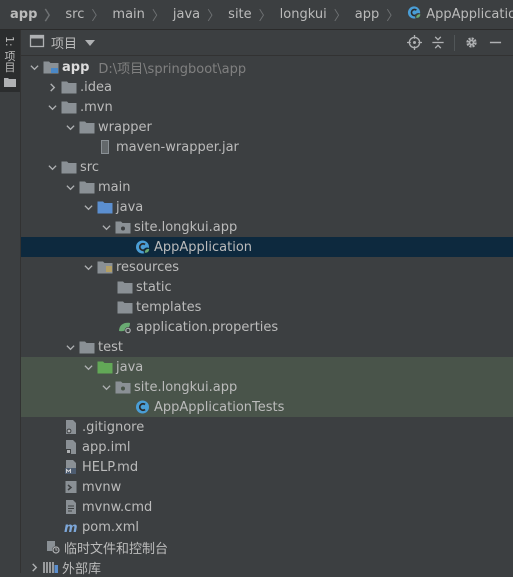 The height and width of the screenshot is (577, 513). I want to click on shell-script-icon, so click(71, 487).